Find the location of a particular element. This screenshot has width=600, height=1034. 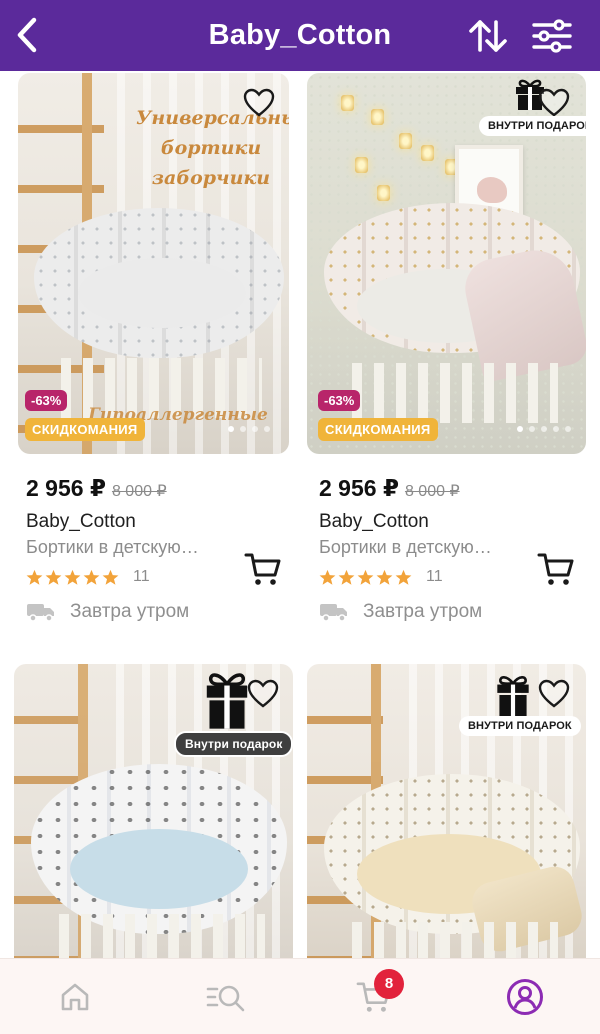

sort-button is located at coordinates (488, 36).